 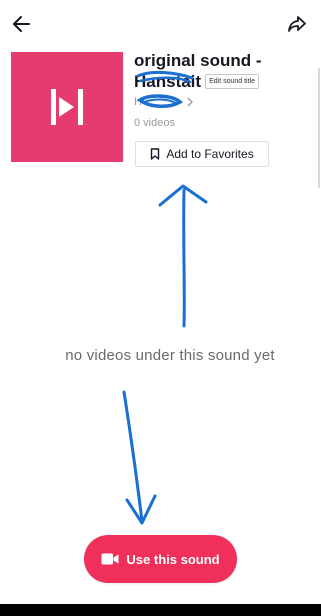 I want to click on scrollbar, so click(x=319, y=128).